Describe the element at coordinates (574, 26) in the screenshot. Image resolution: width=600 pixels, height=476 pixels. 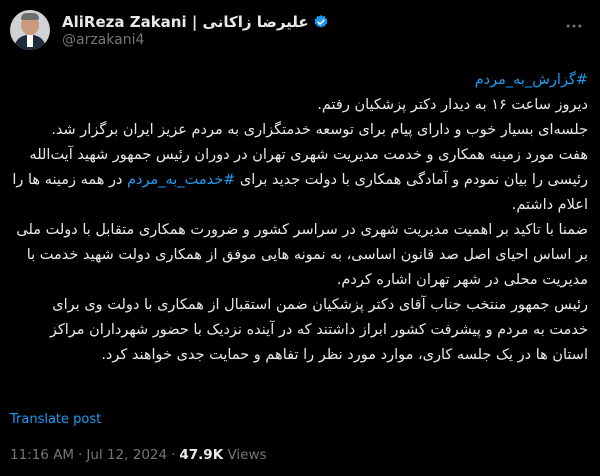
I see `more-options-icon` at that location.